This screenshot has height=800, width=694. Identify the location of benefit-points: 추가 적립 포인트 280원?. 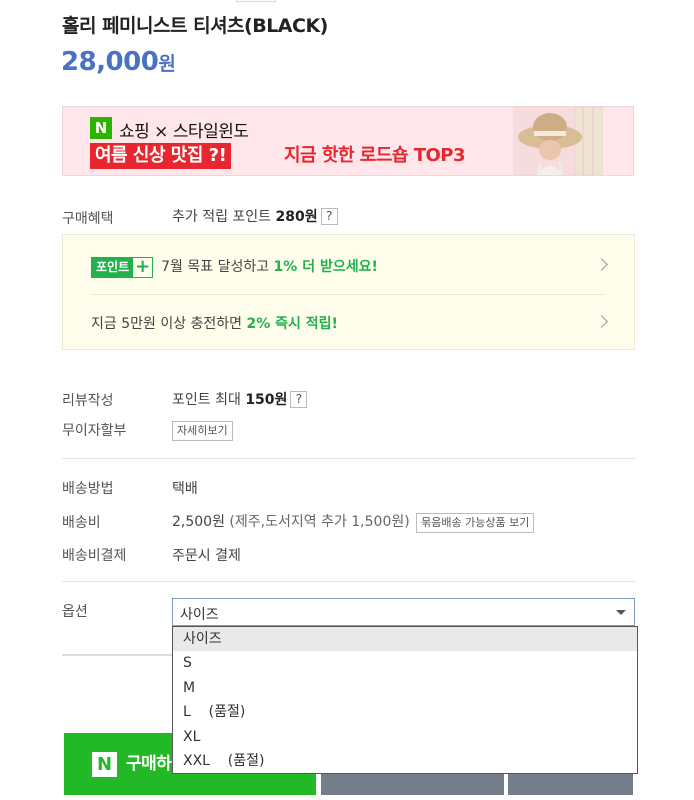
(255, 216).